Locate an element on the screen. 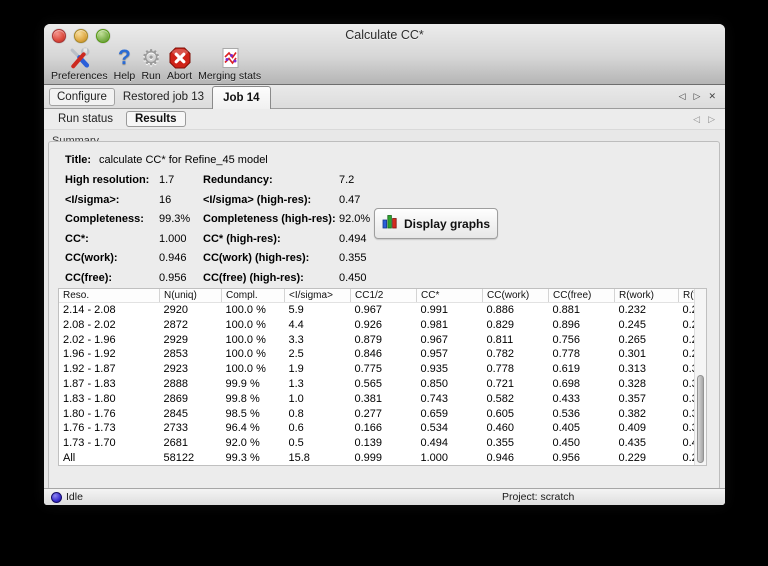  table-cell: 1.0 is located at coordinates (296, 398).